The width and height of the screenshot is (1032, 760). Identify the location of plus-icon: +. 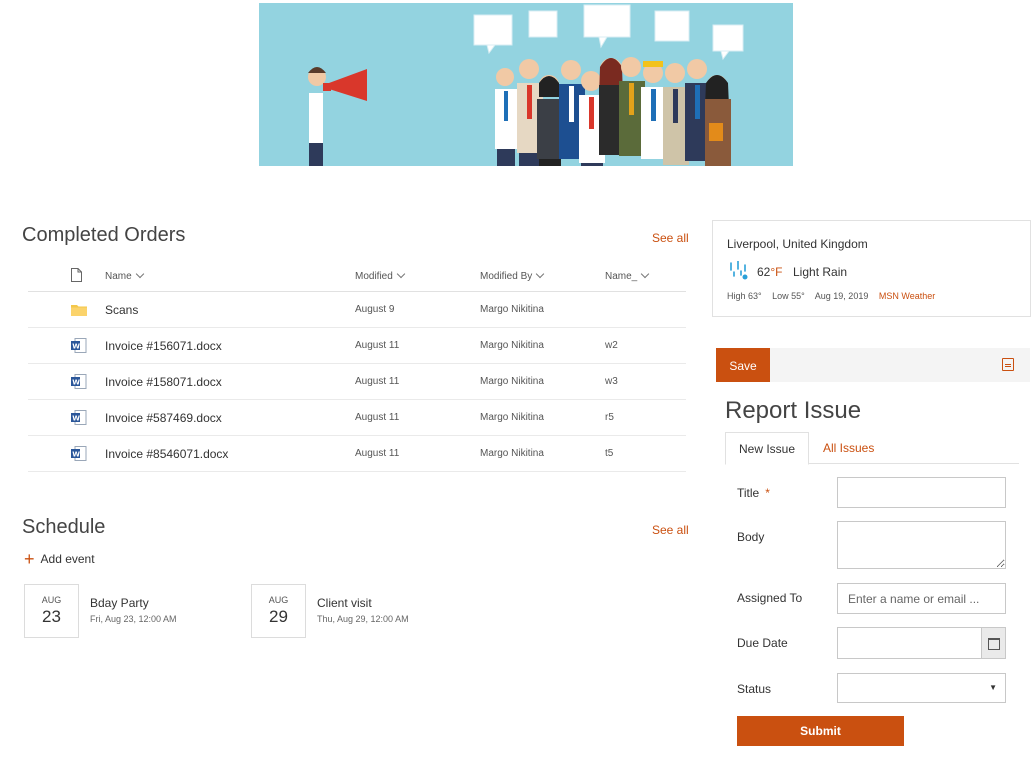
(29, 559).